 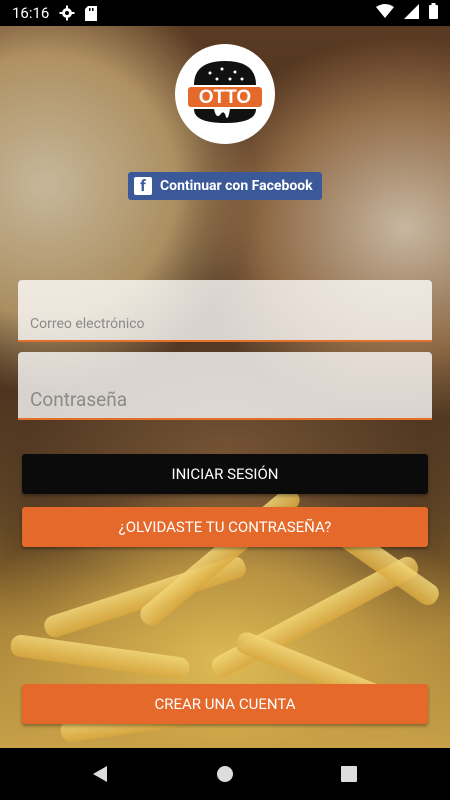 I want to click on email-field: Correo electrónico, so click(x=225, y=311).